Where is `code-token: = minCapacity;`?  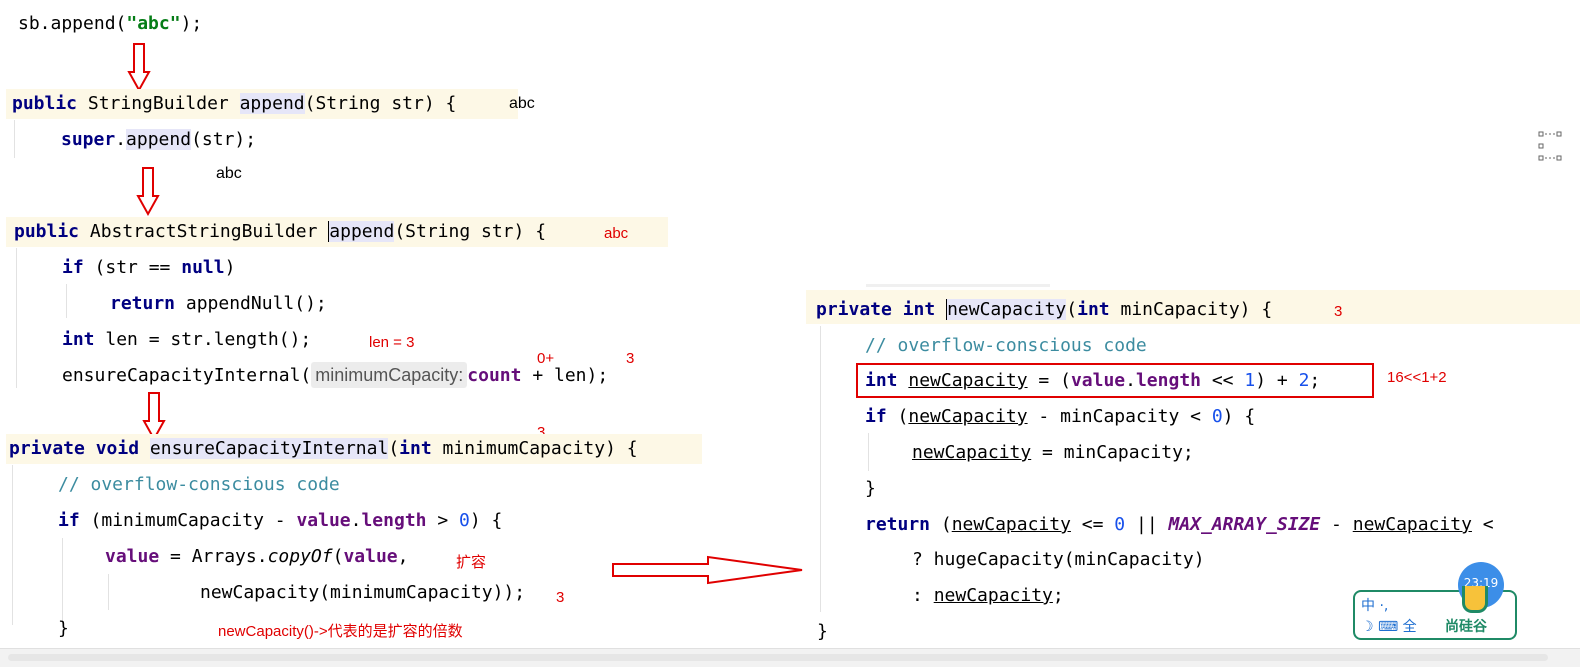
code-token: = minCapacity; is located at coordinates (1112, 452).